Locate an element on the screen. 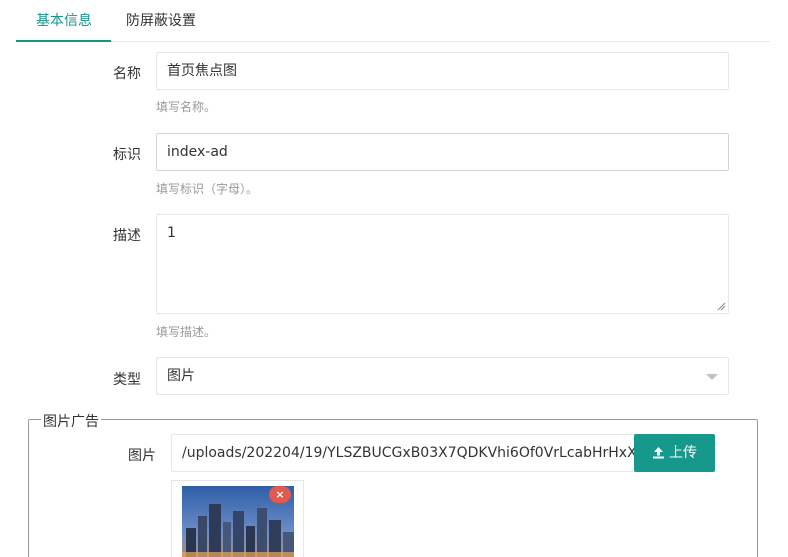  remove-image-button: × is located at coordinates (280, 494).